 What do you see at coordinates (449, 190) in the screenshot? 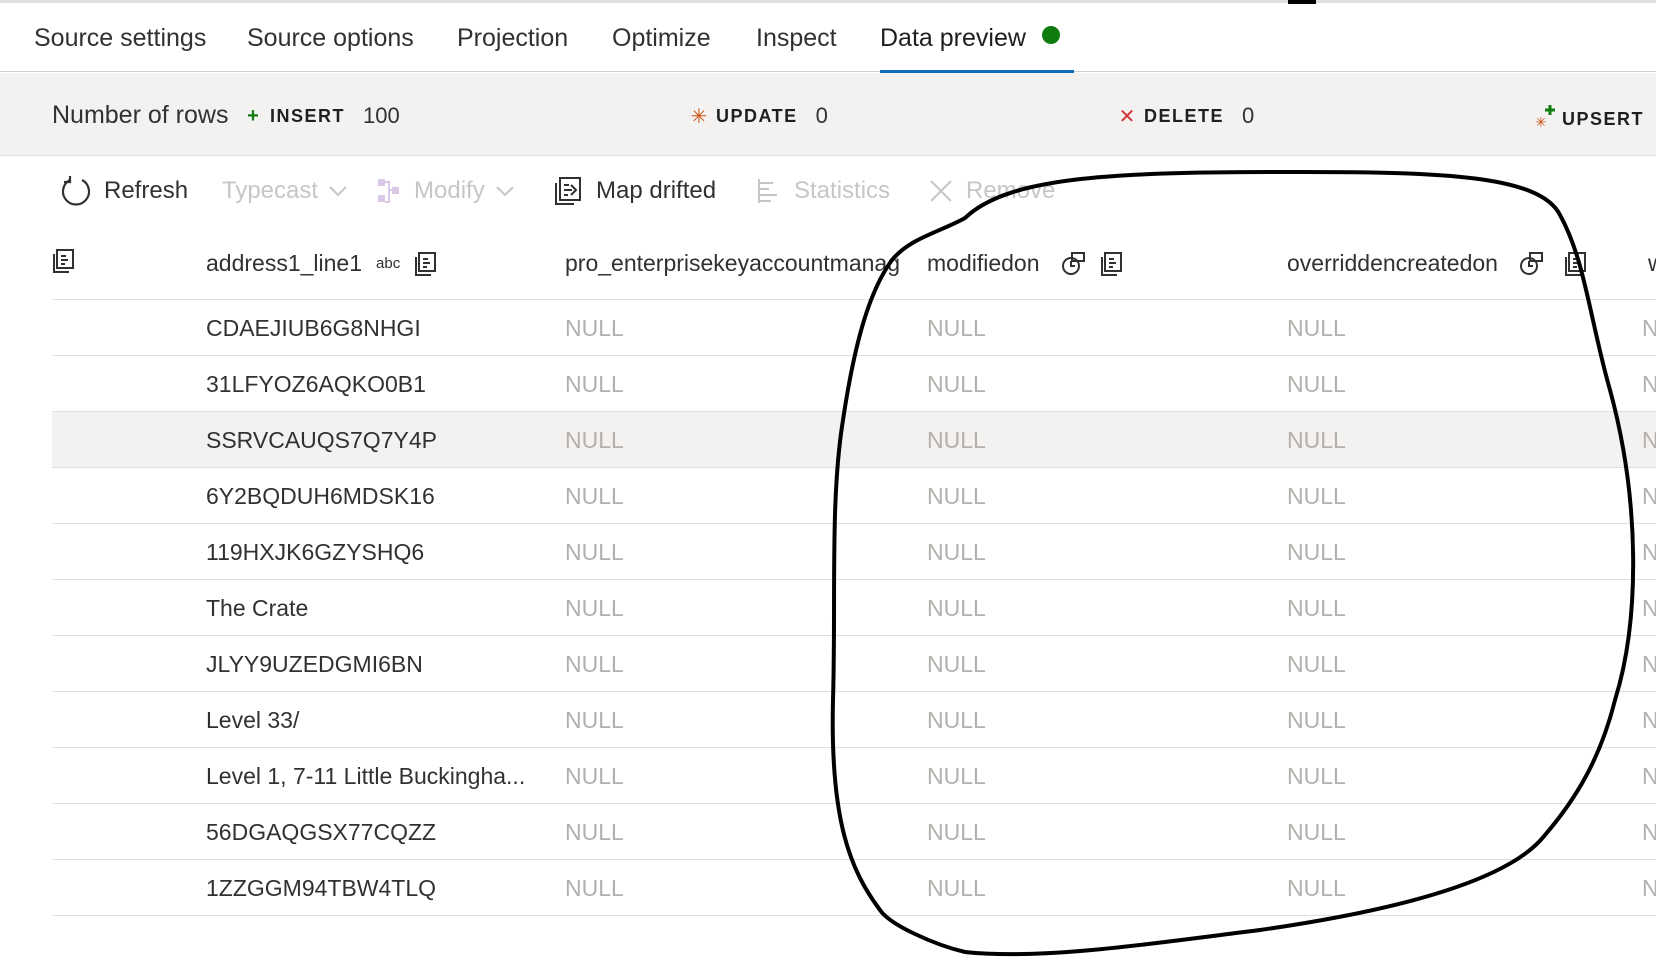
I see `modify-label: Modify` at bounding box center [449, 190].